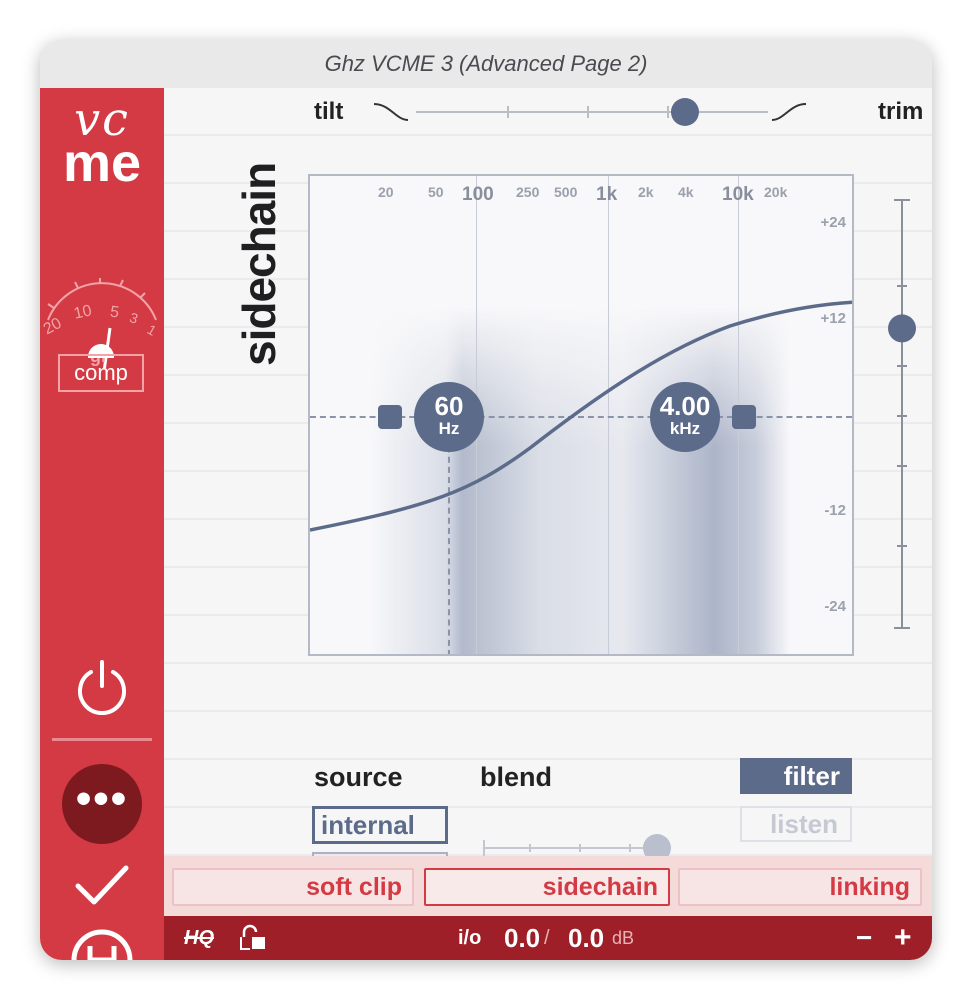 The height and width of the screenshot is (1000, 972). What do you see at coordinates (684, 112) in the screenshot?
I see `tilt-knob` at bounding box center [684, 112].